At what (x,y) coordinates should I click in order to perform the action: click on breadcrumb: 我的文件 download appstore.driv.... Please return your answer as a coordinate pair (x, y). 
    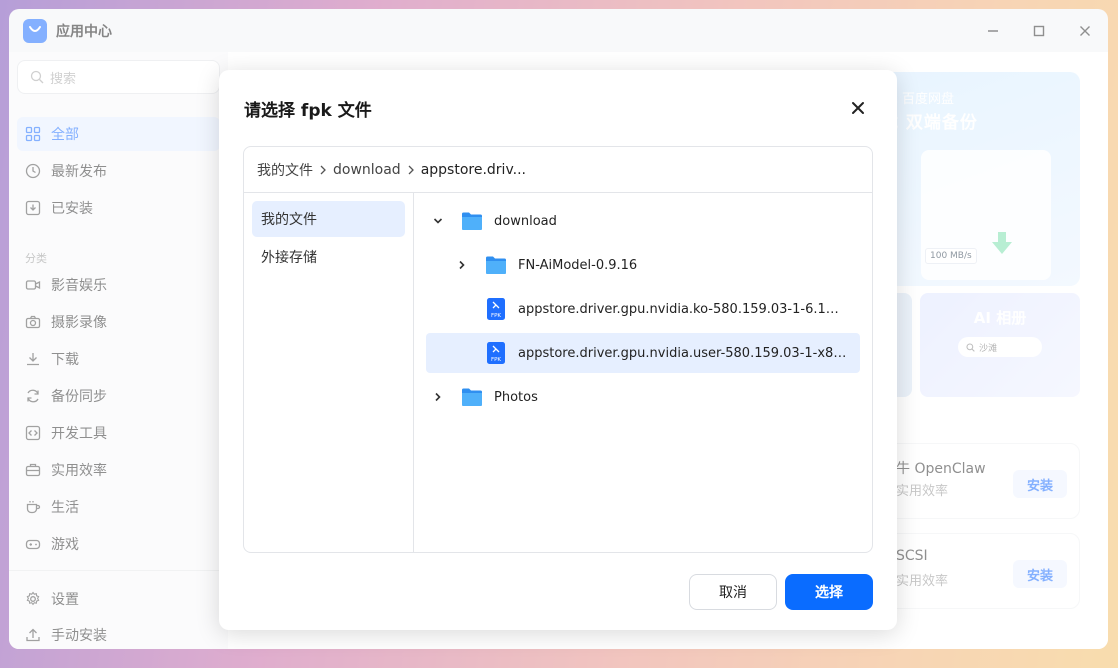
    Looking at the image, I should click on (558, 170).